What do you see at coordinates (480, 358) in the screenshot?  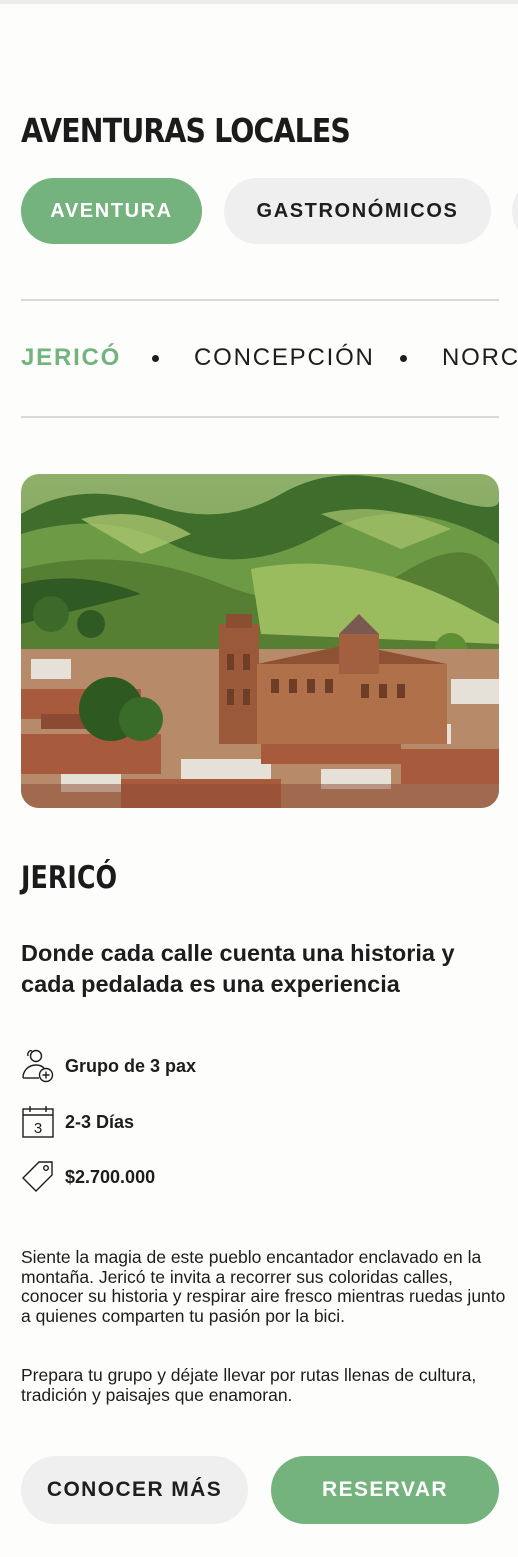 I see `location-norcasia: NORCASIA` at bounding box center [480, 358].